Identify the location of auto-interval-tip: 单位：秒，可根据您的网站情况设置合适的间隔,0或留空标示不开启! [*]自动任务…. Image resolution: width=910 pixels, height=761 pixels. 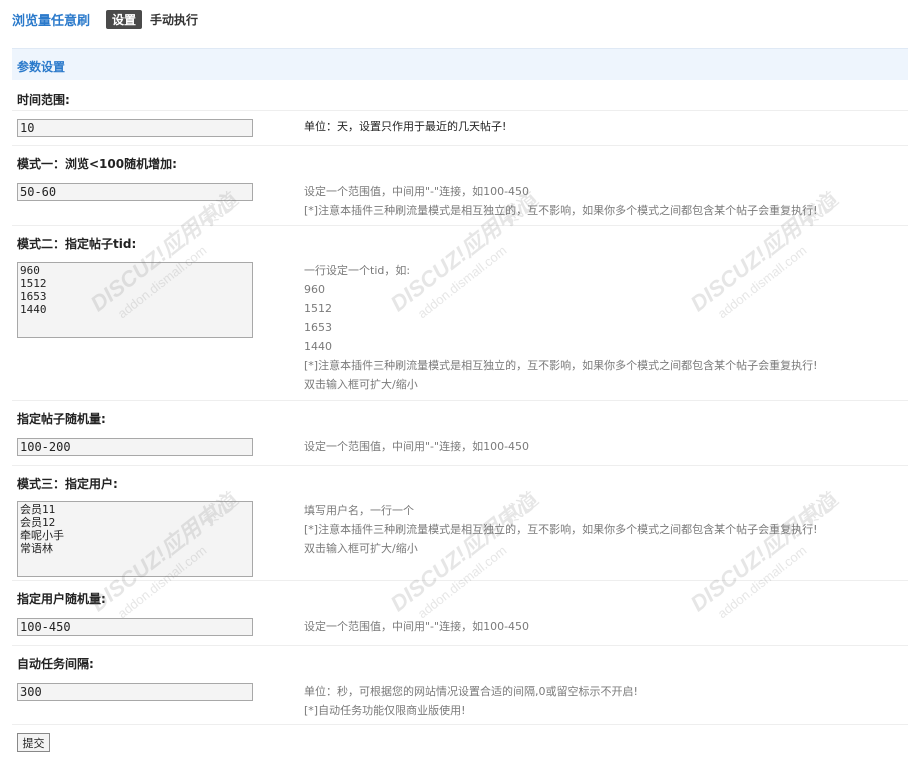
(471, 701).